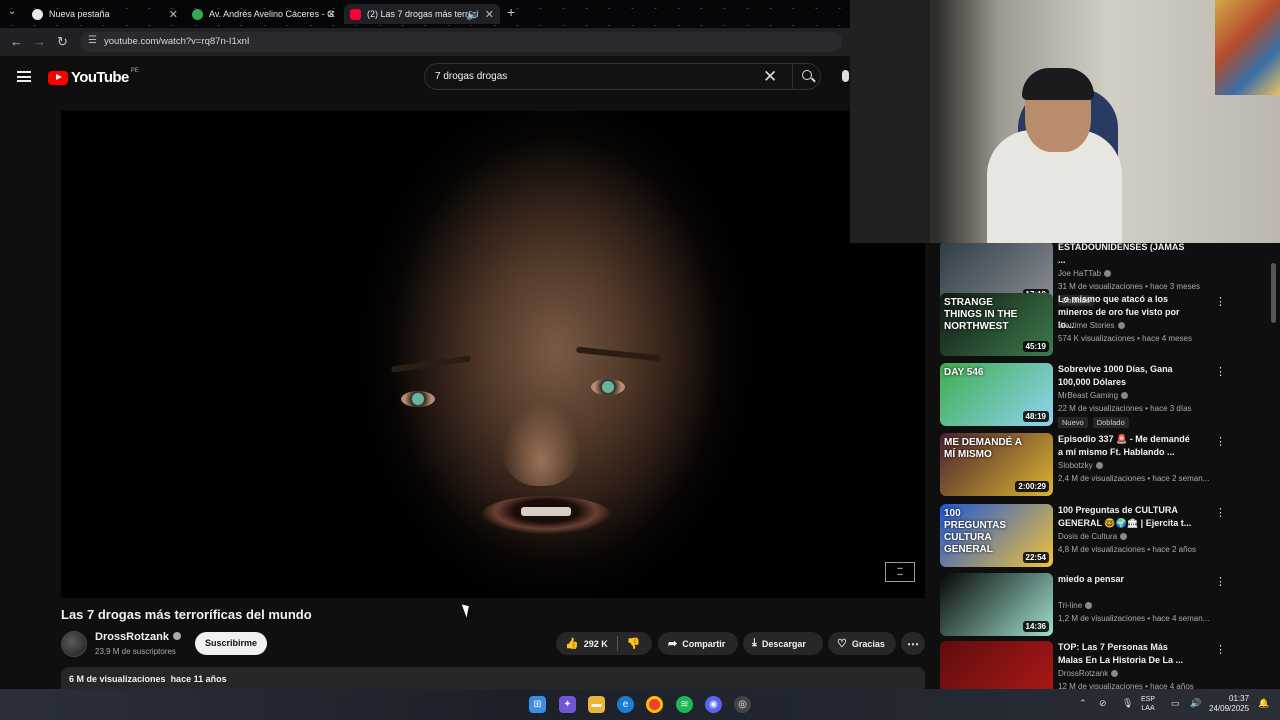 The width and height of the screenshot is (1280, 720). I want to click on tab-youtube: (2) Las 7 drogas más terrorí 🔈 ✕, so click(422, 14).